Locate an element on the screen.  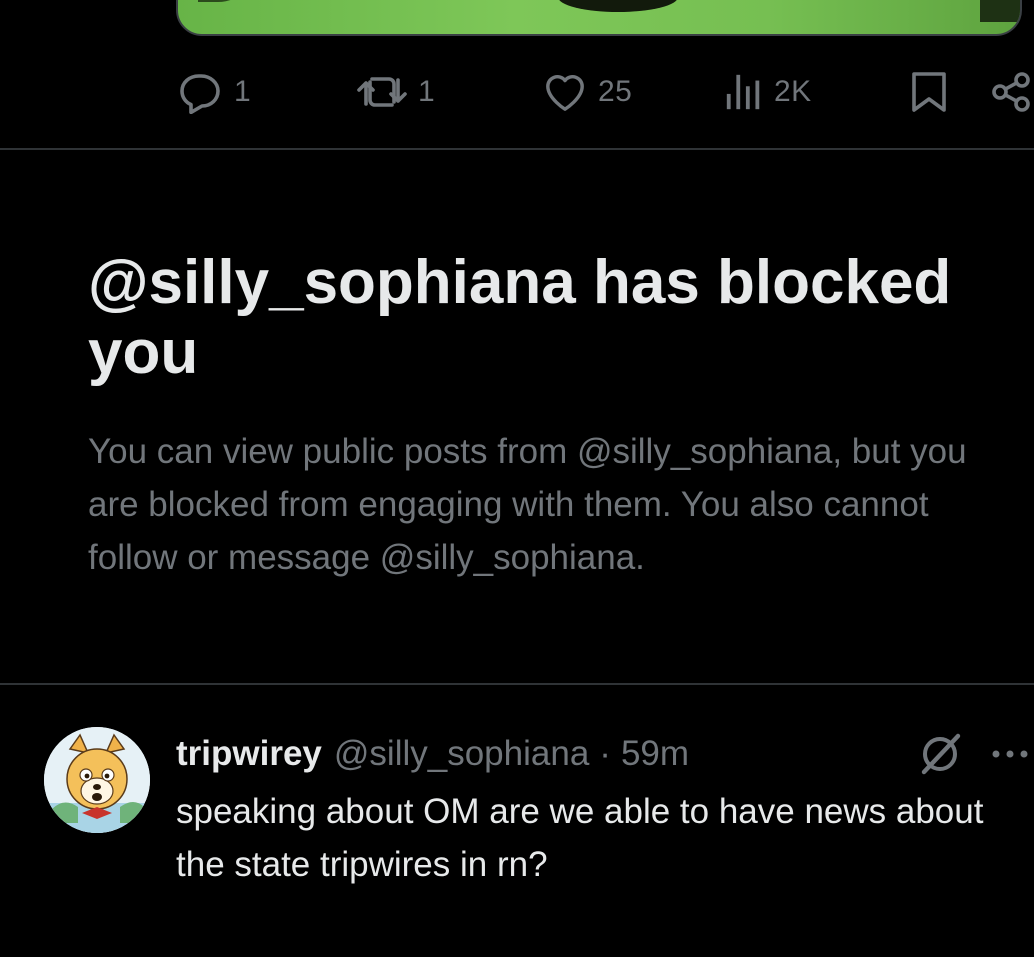
reply-timestamp: 59m is located at coordinates (655, 754).